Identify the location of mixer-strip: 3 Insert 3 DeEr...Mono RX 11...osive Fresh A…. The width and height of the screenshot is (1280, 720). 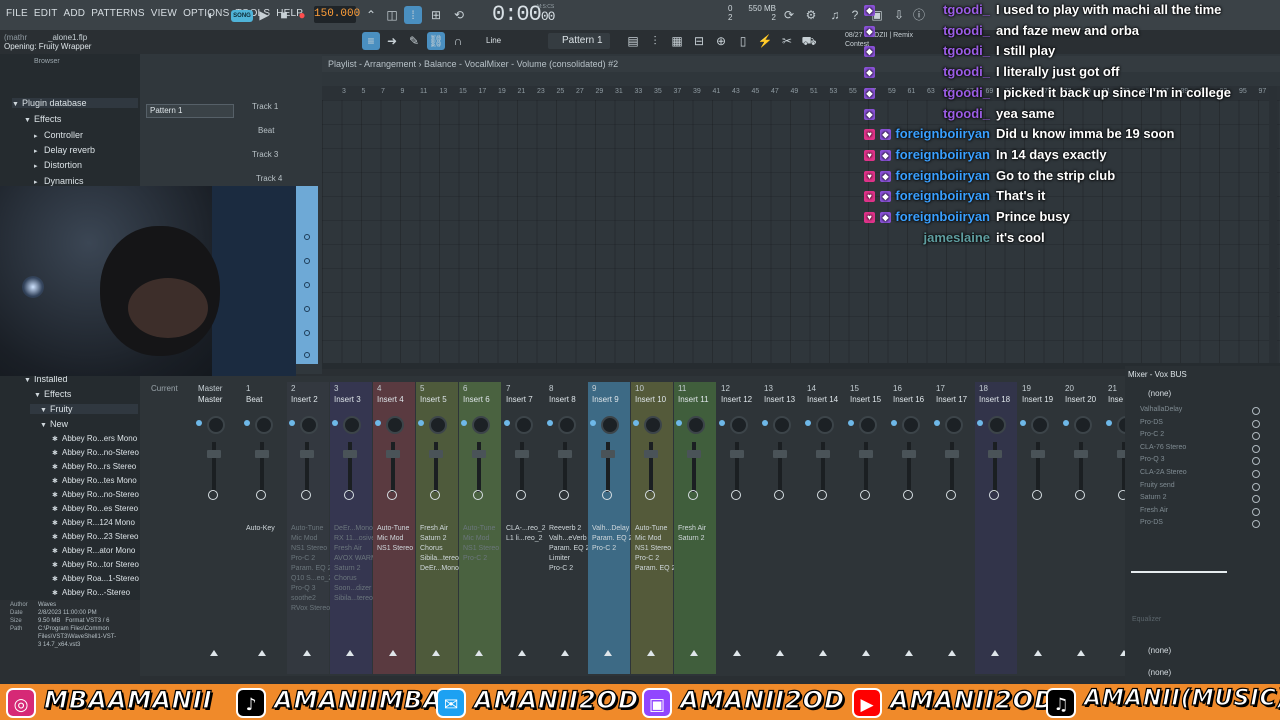
(353, 528).